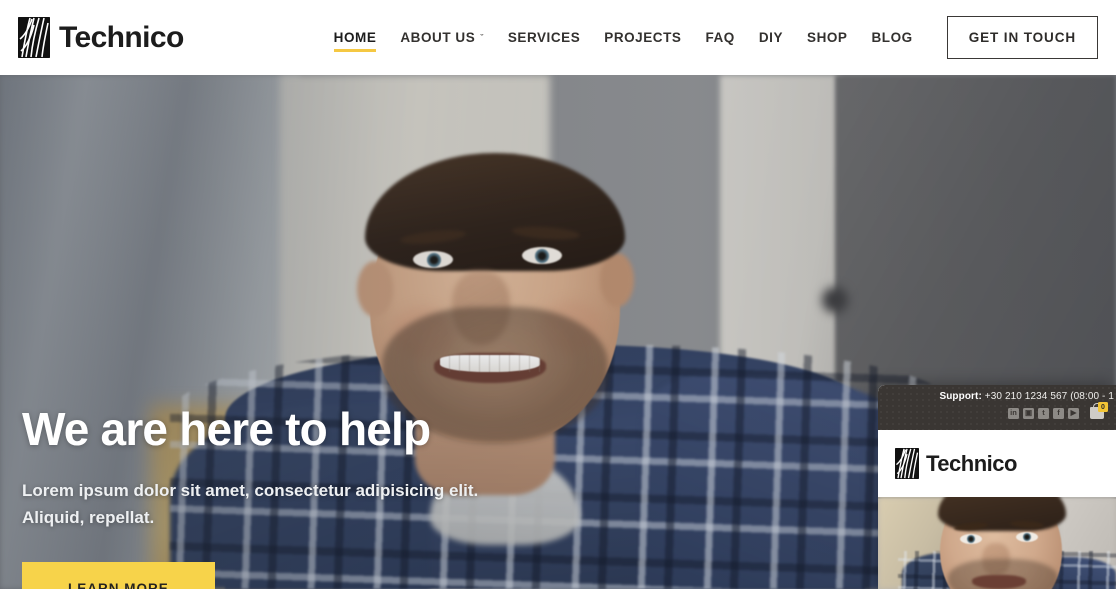 Image resolution: width=1116 pixels, height=589 pixels. What do you see at coordinates (438, 37) in the screenshot?
I see `nav-label: ABOUT US` at bounding box center [438, 37].